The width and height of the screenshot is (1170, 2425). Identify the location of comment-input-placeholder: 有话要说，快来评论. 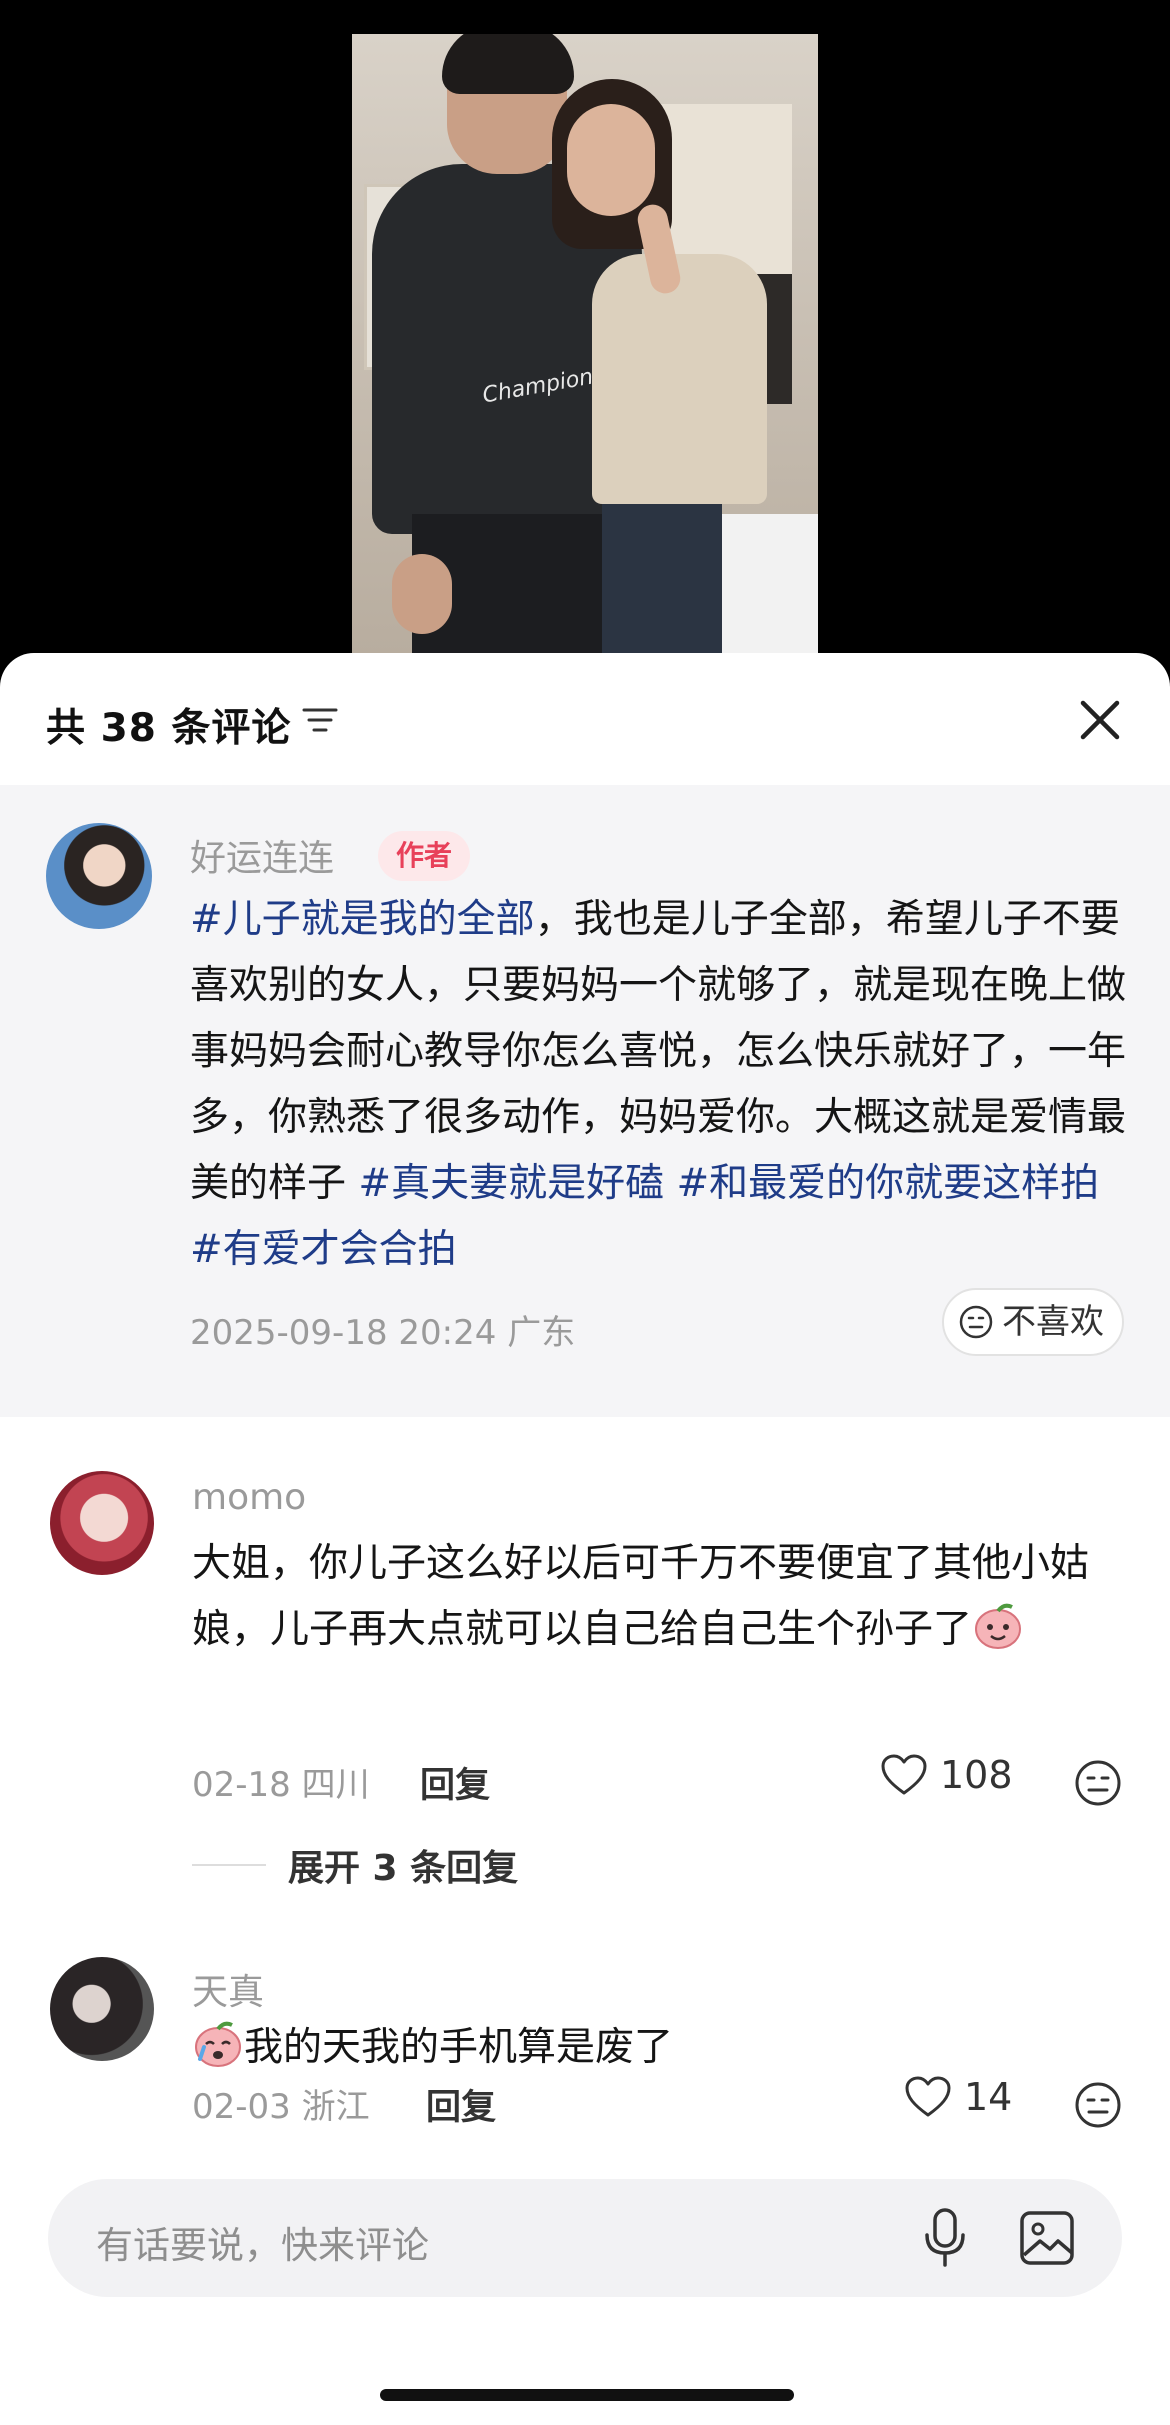
(262, 2245).